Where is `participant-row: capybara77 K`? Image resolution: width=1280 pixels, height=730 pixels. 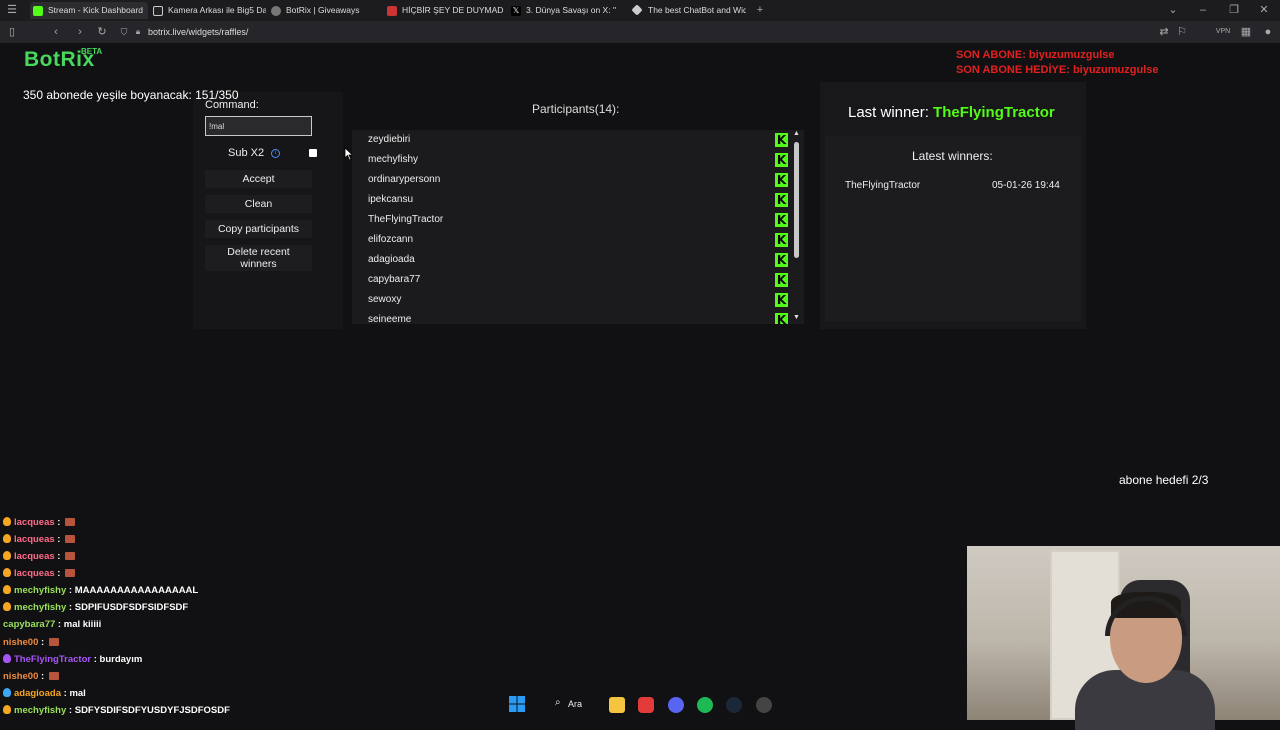 participant-row: capybara77 K is located at coordinates (578, 280).